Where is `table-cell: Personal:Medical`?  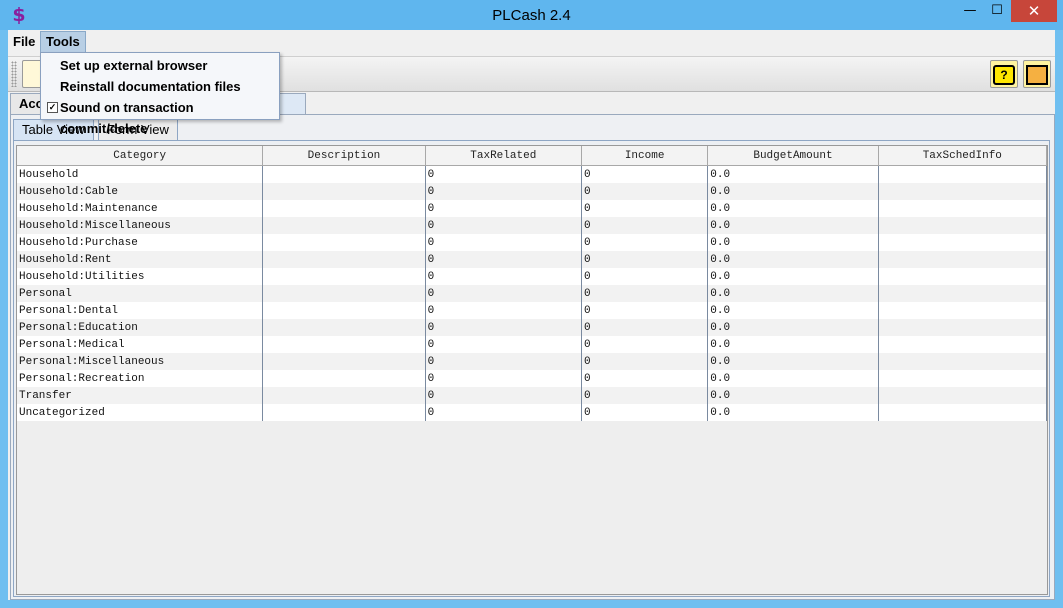
table-cell: Personal:Medical is located at coordinates (140, 344).